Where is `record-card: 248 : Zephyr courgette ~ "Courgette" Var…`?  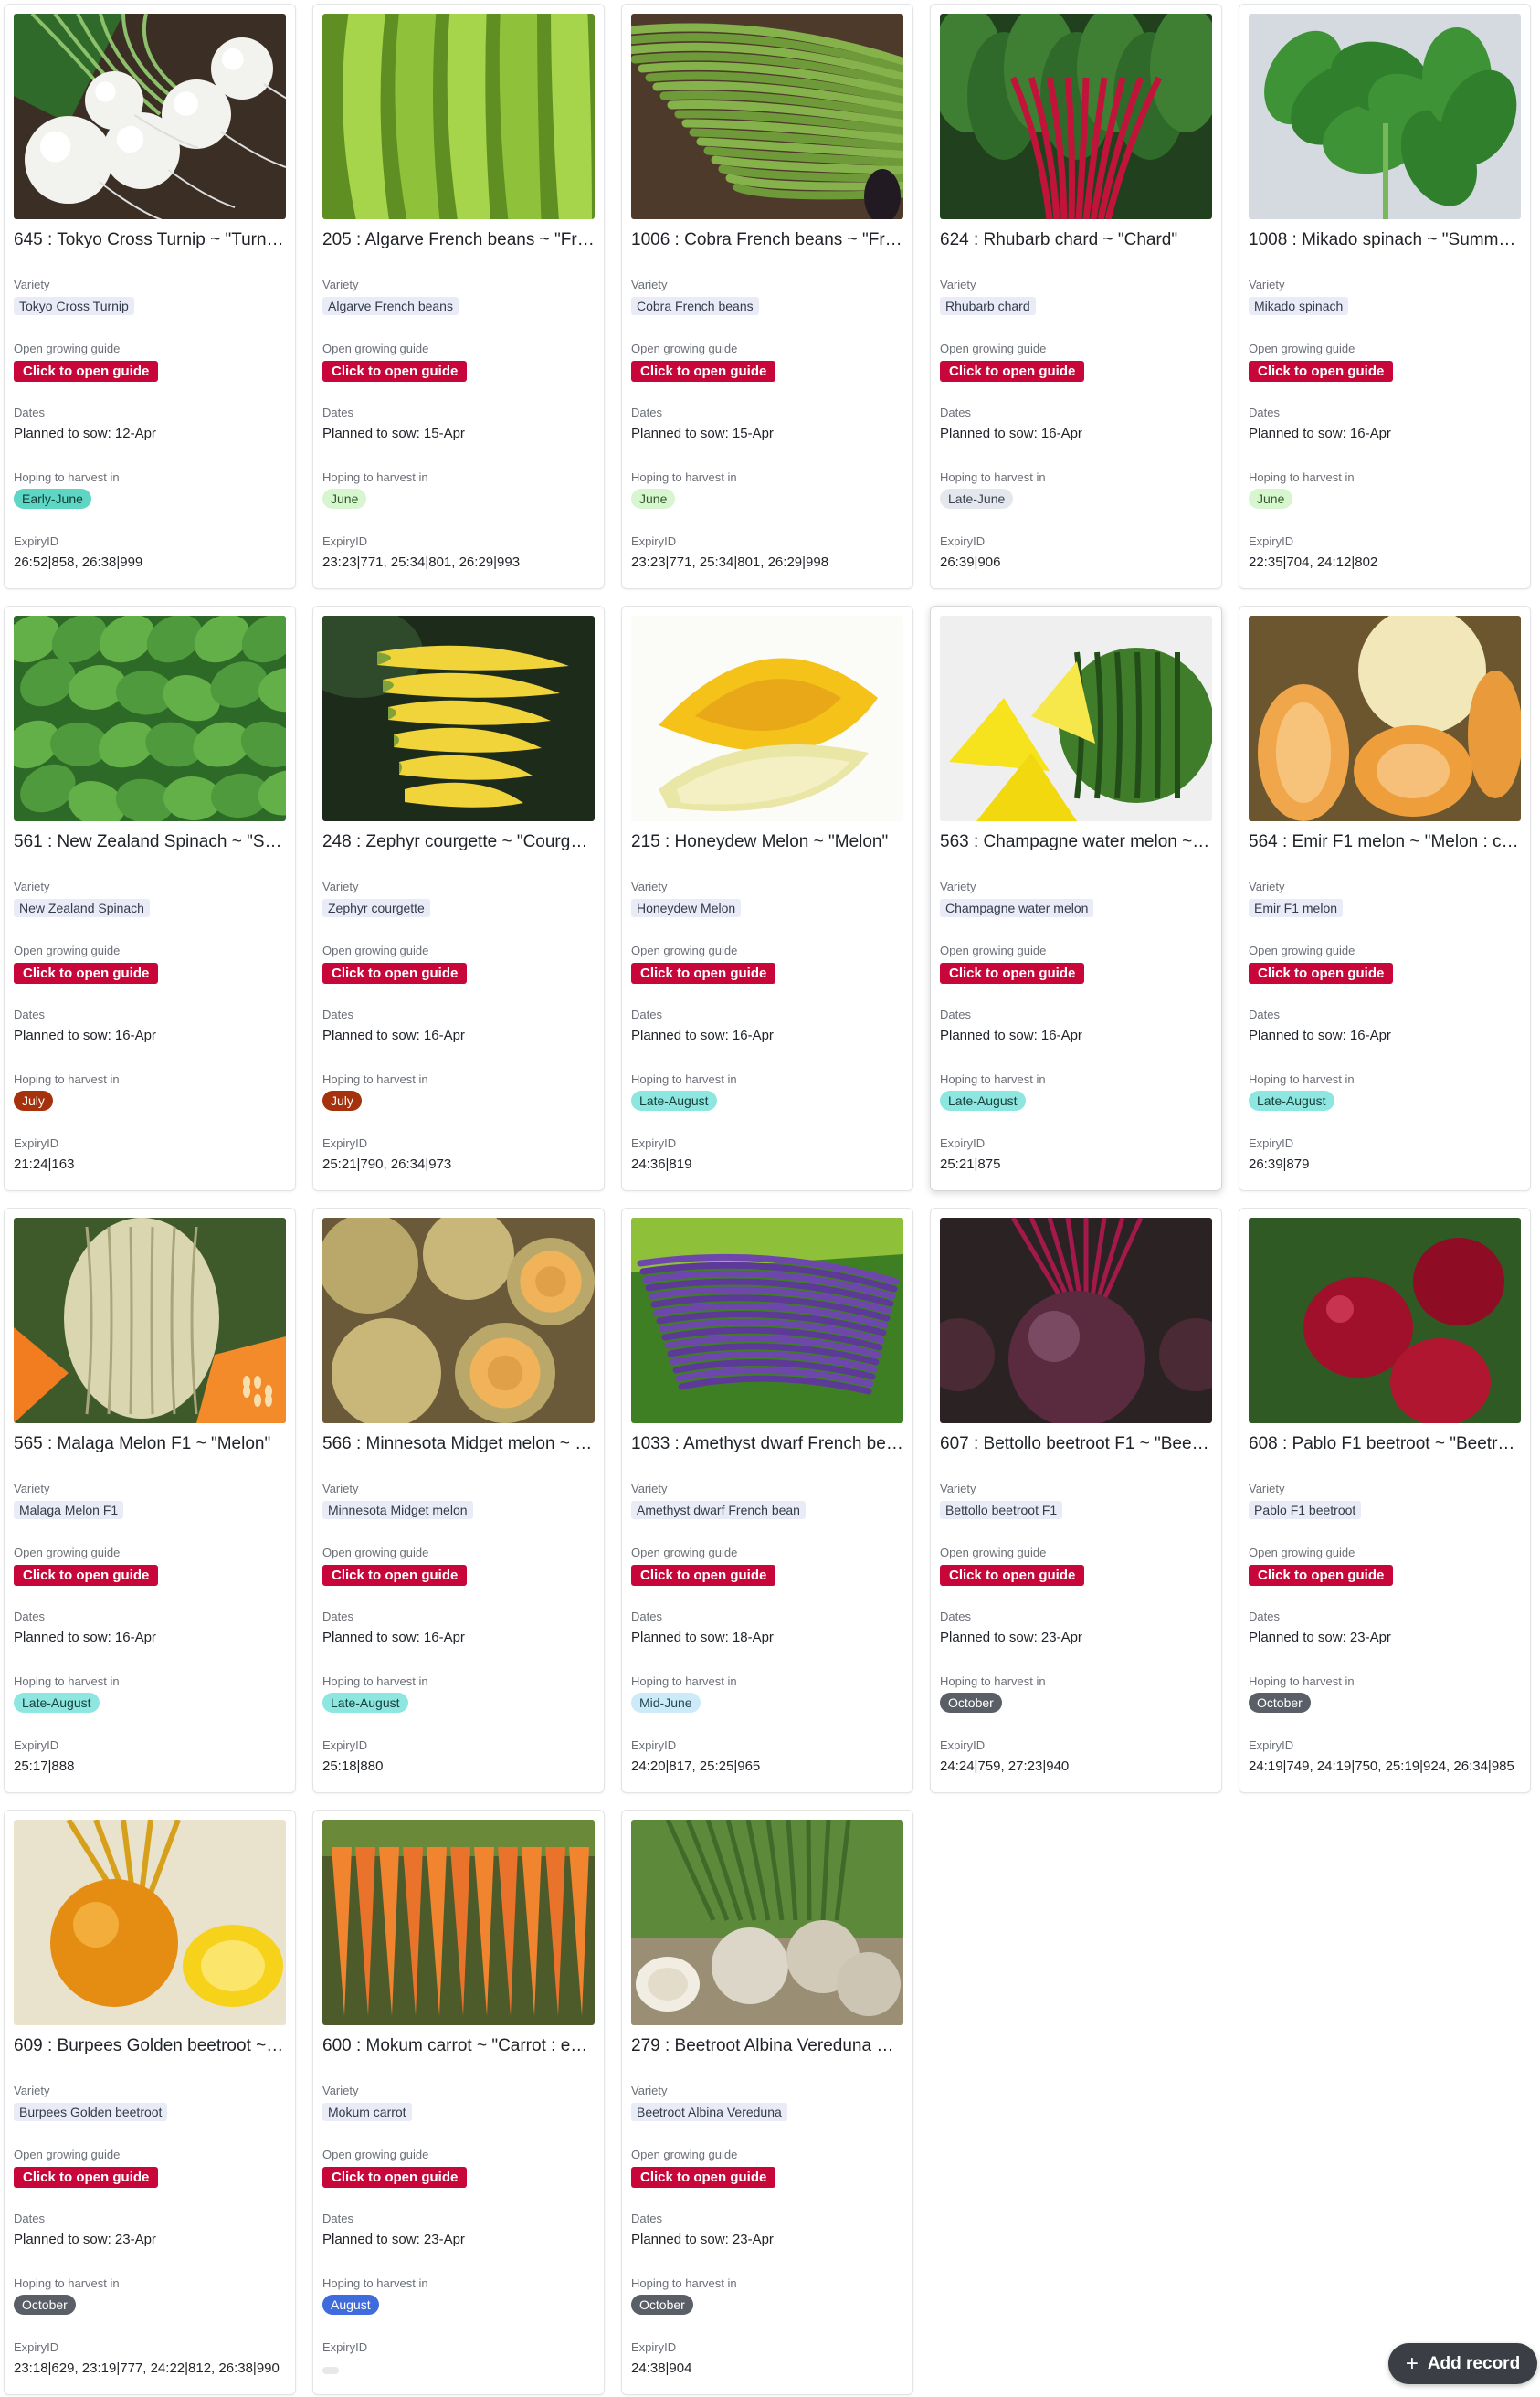 record-card: 248 : Zephyr courgette ~ "Courgette" Var… is located at coordinates (458, 898).